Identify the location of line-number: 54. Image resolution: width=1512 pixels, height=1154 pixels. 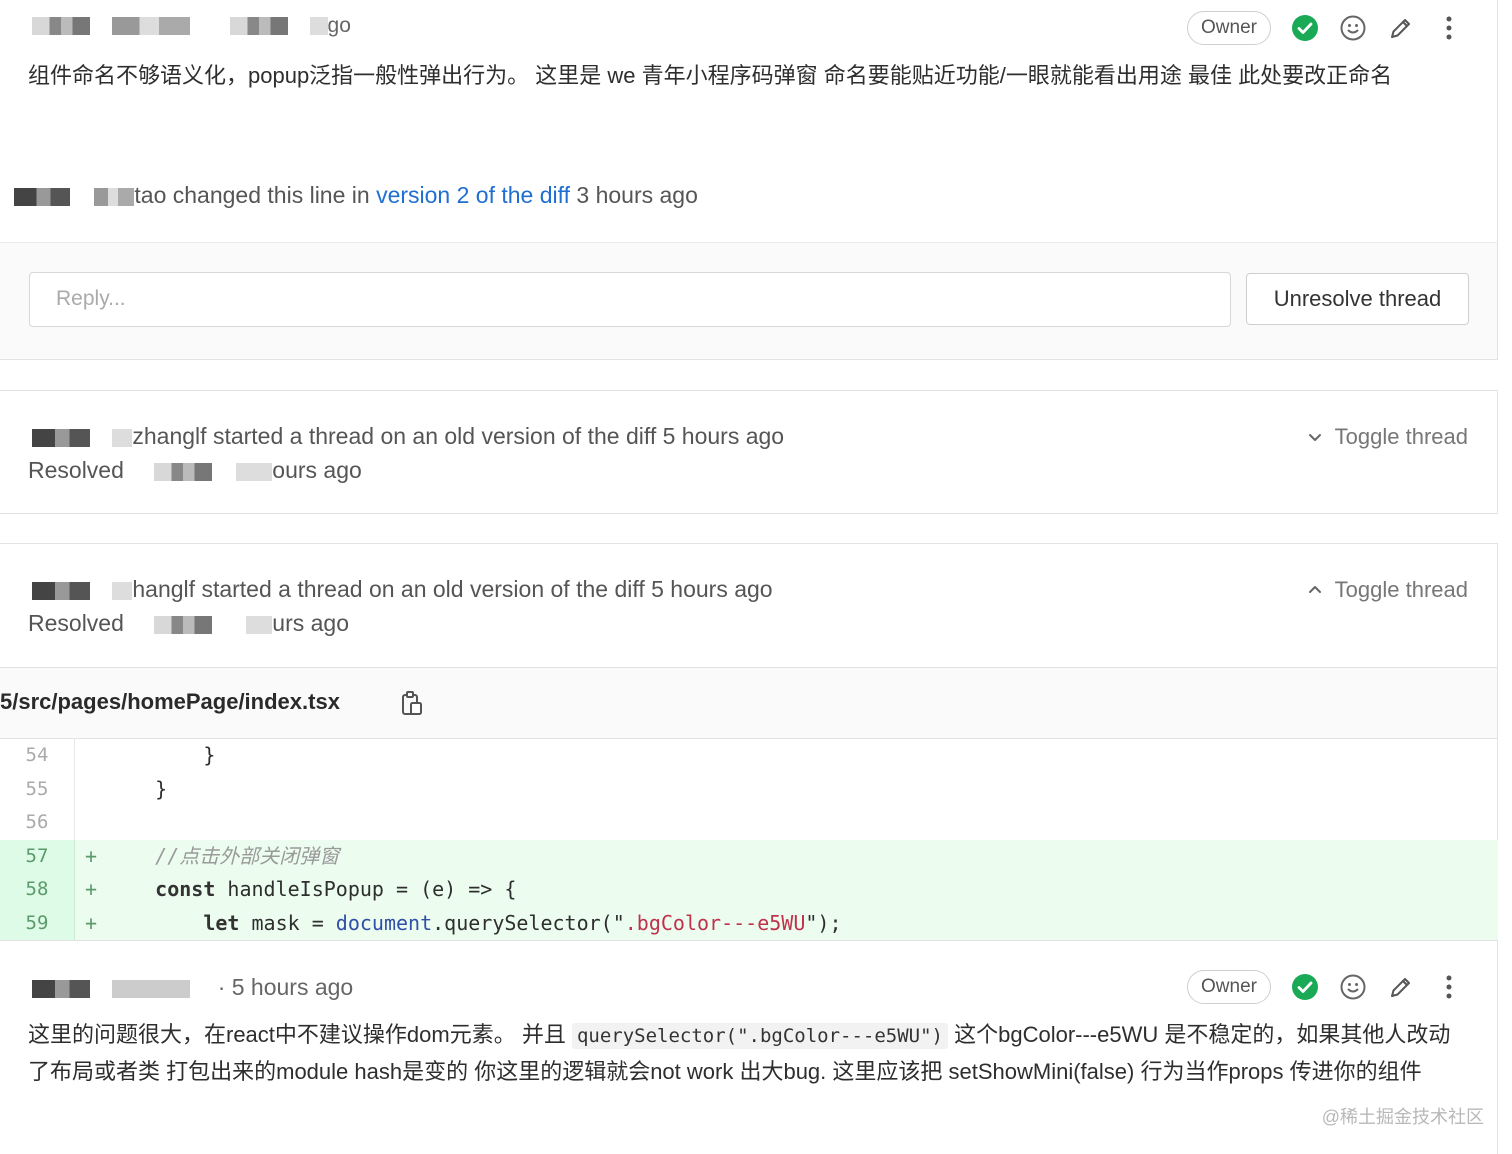
(37, 756).